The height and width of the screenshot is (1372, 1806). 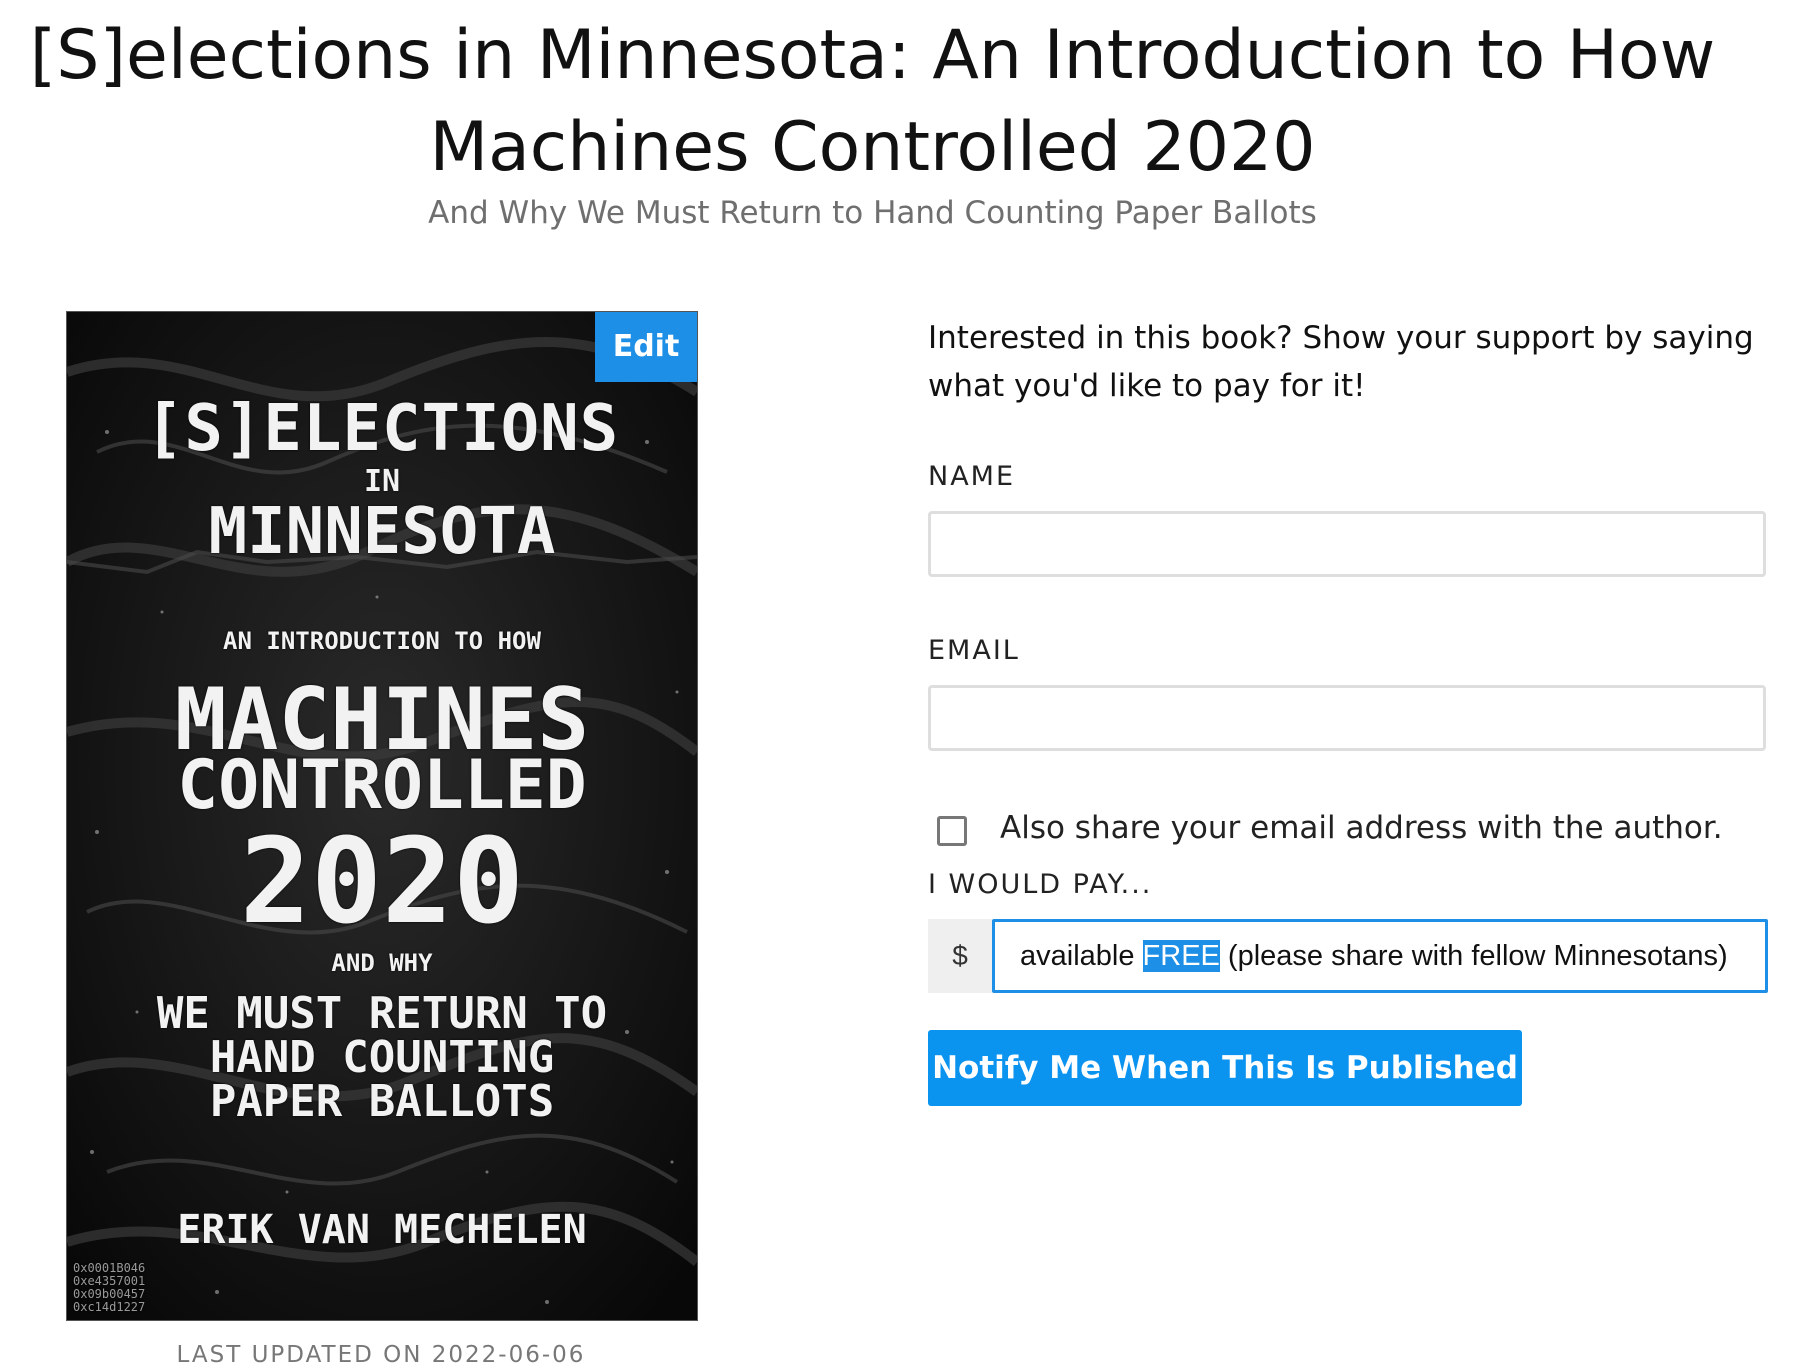 What do you see at coordinates (382, 1230) in the screenshot?
I see `cover-author: ERIK VAN MECHELEN` at bounding box center [382, 1230].